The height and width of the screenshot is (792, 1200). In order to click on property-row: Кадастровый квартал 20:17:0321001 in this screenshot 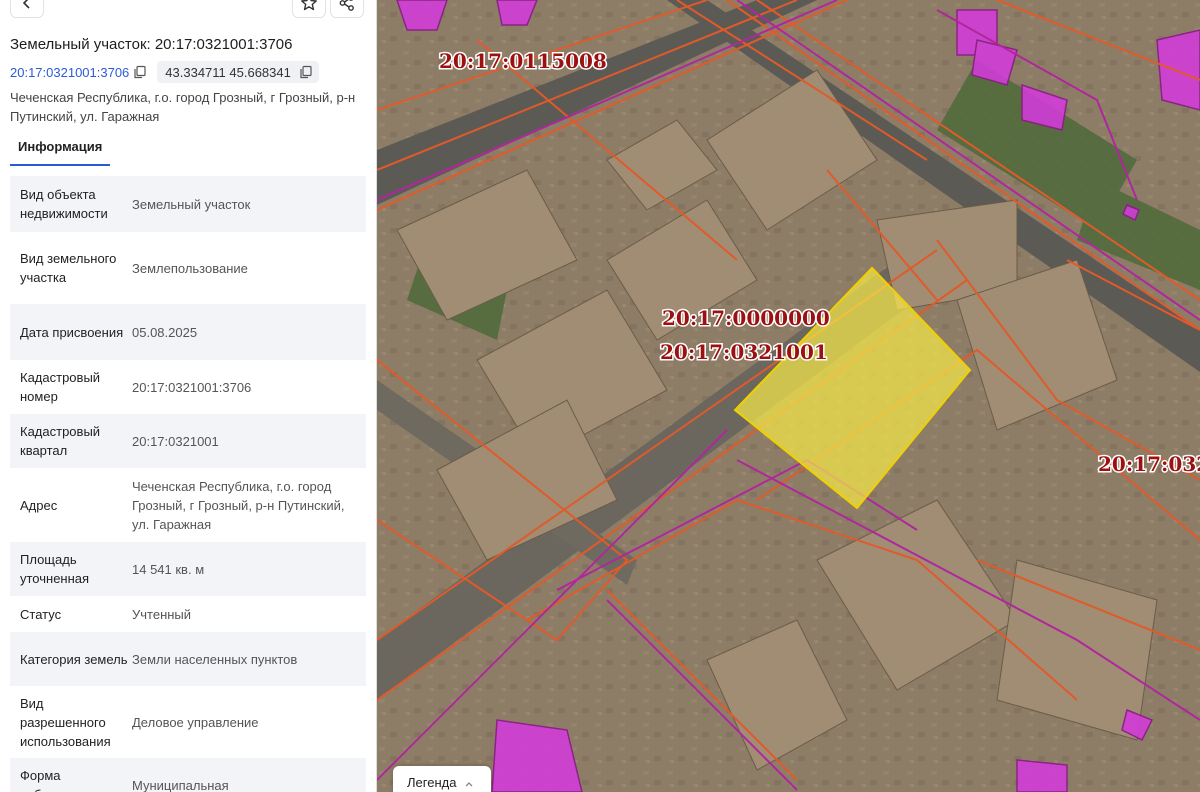, I will do `click(188, 441)`.